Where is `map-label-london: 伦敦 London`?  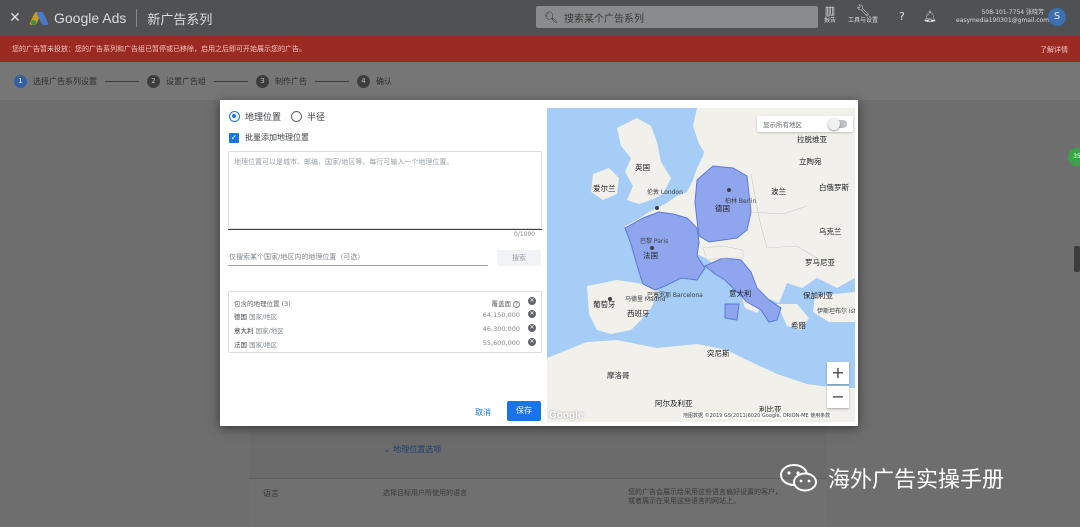 map-label-london: 伦敦 London is located at coordinates (665, 192).